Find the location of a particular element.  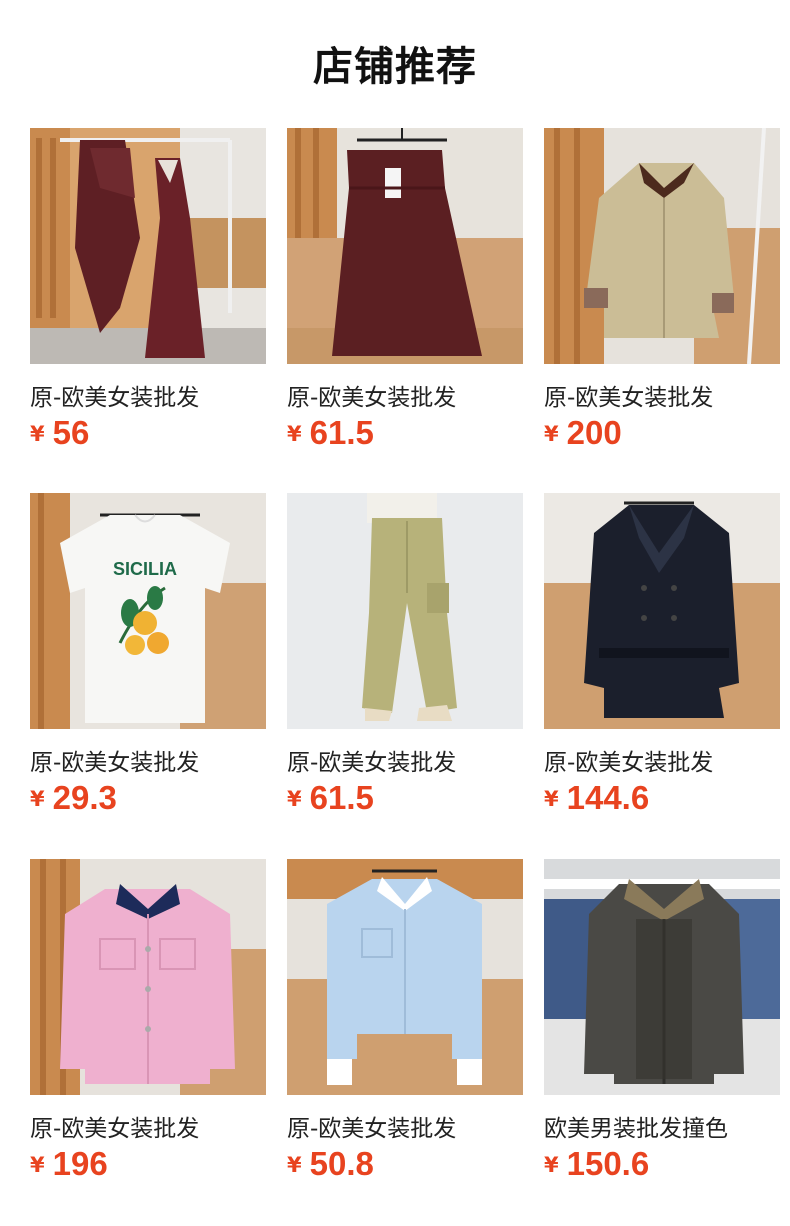

product-price: ¥150.6 is located at coordinates (596, 1164).